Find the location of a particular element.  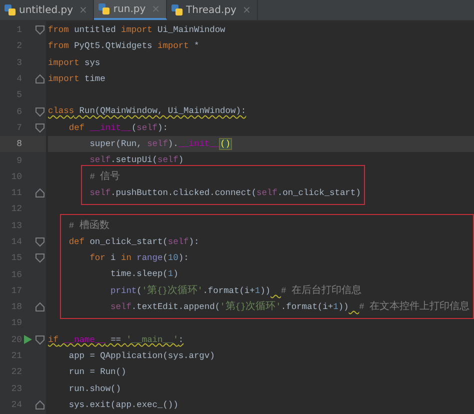

code-line: time.sleep(1) is located at coordinates (144, 275).